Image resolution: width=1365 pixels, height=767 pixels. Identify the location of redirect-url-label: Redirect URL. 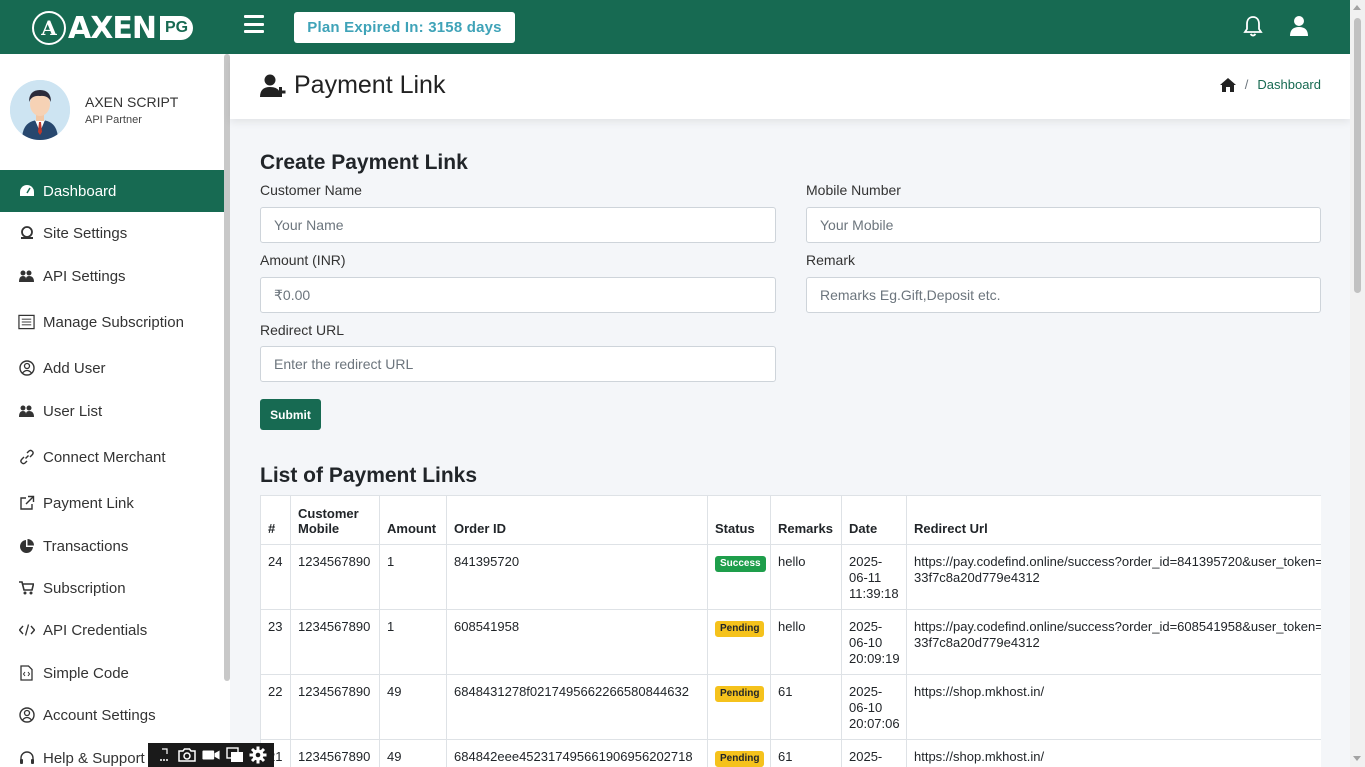
(302, 330).